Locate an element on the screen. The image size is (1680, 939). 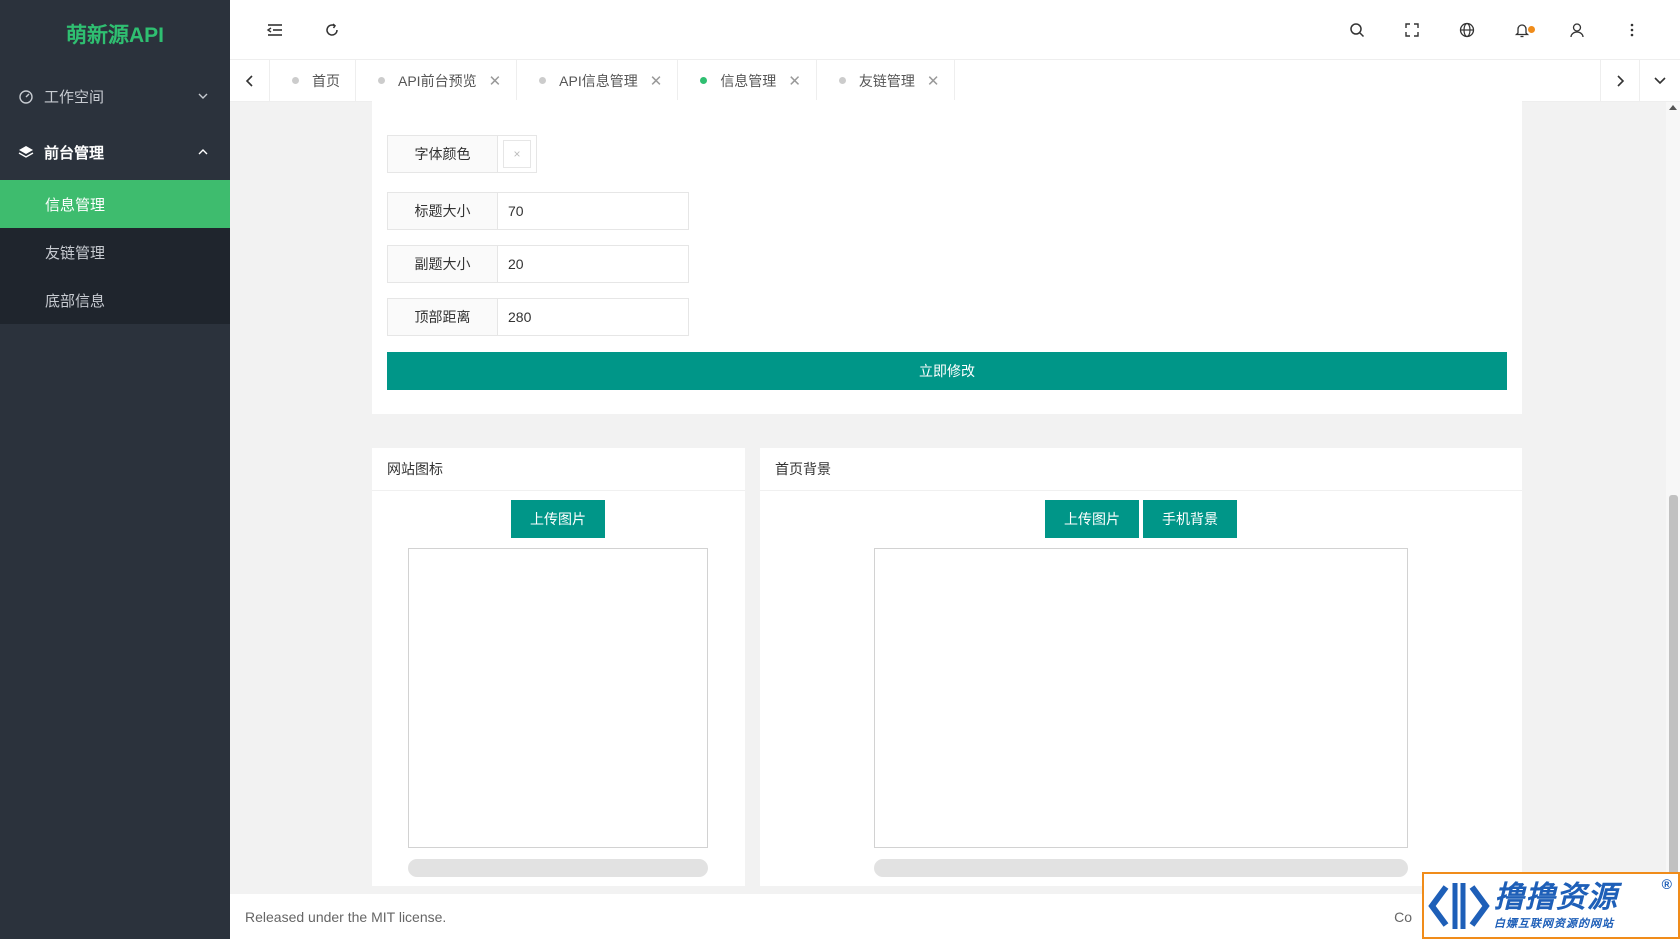
mobile-background-button: 手机背景 is located at coordinates (1190, 519).